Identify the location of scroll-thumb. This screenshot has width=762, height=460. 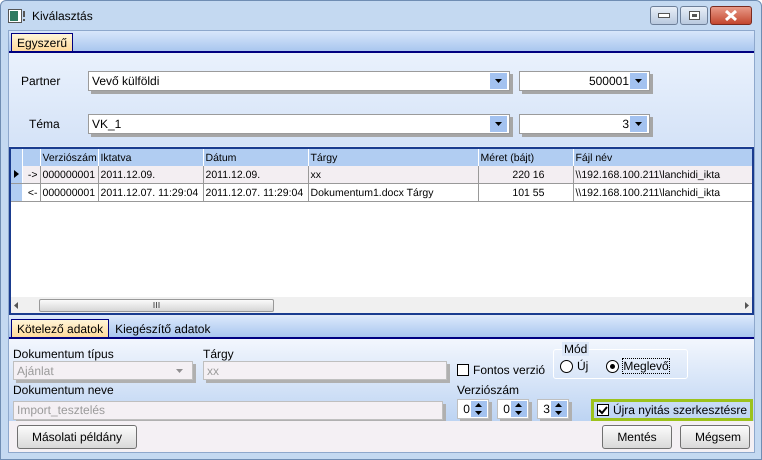
(156, 305).